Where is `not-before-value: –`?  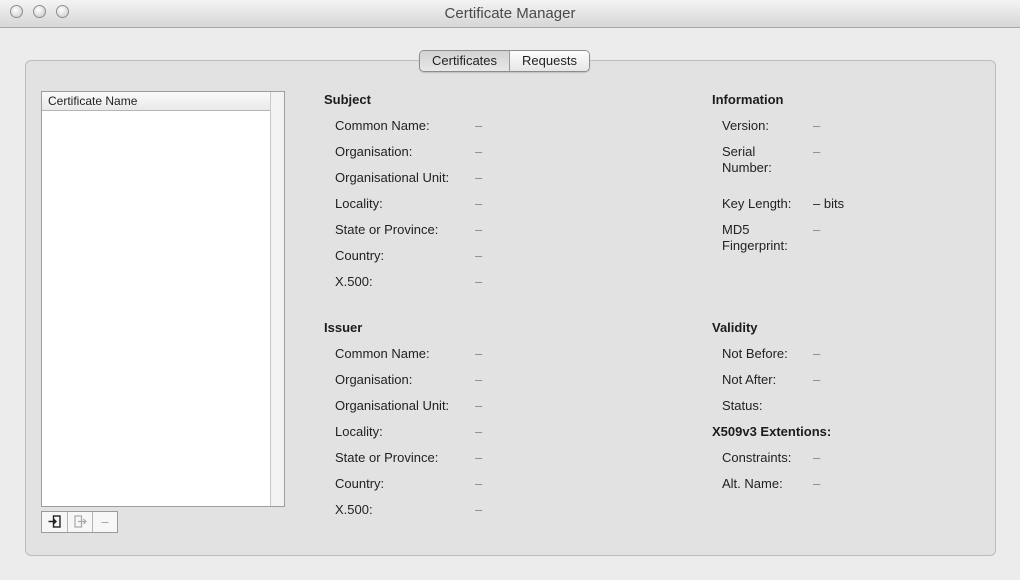
not-before-value: – is located at coordinates (817, 353).